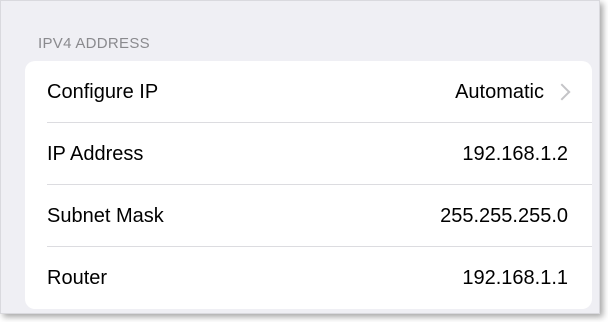 This screenshot has width=608, height=322. What do you see at coordinates (515, 153) in the screenshot?
I see `row-value: 192.168.1.2` at bounding box center [515, 153].